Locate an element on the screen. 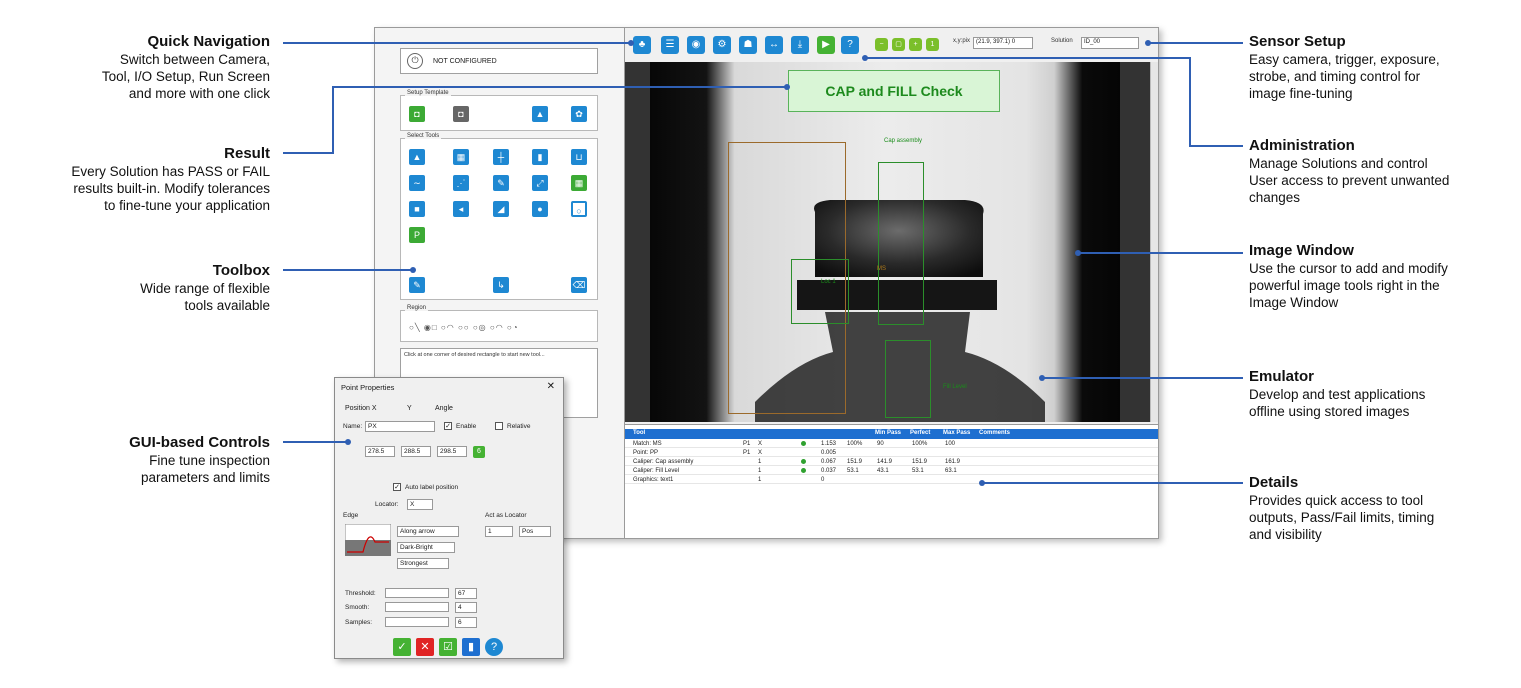 Image resolution: width=1521 pixels, height=688 pixels. annotation-title: Result is located at coordinates (247, 153).